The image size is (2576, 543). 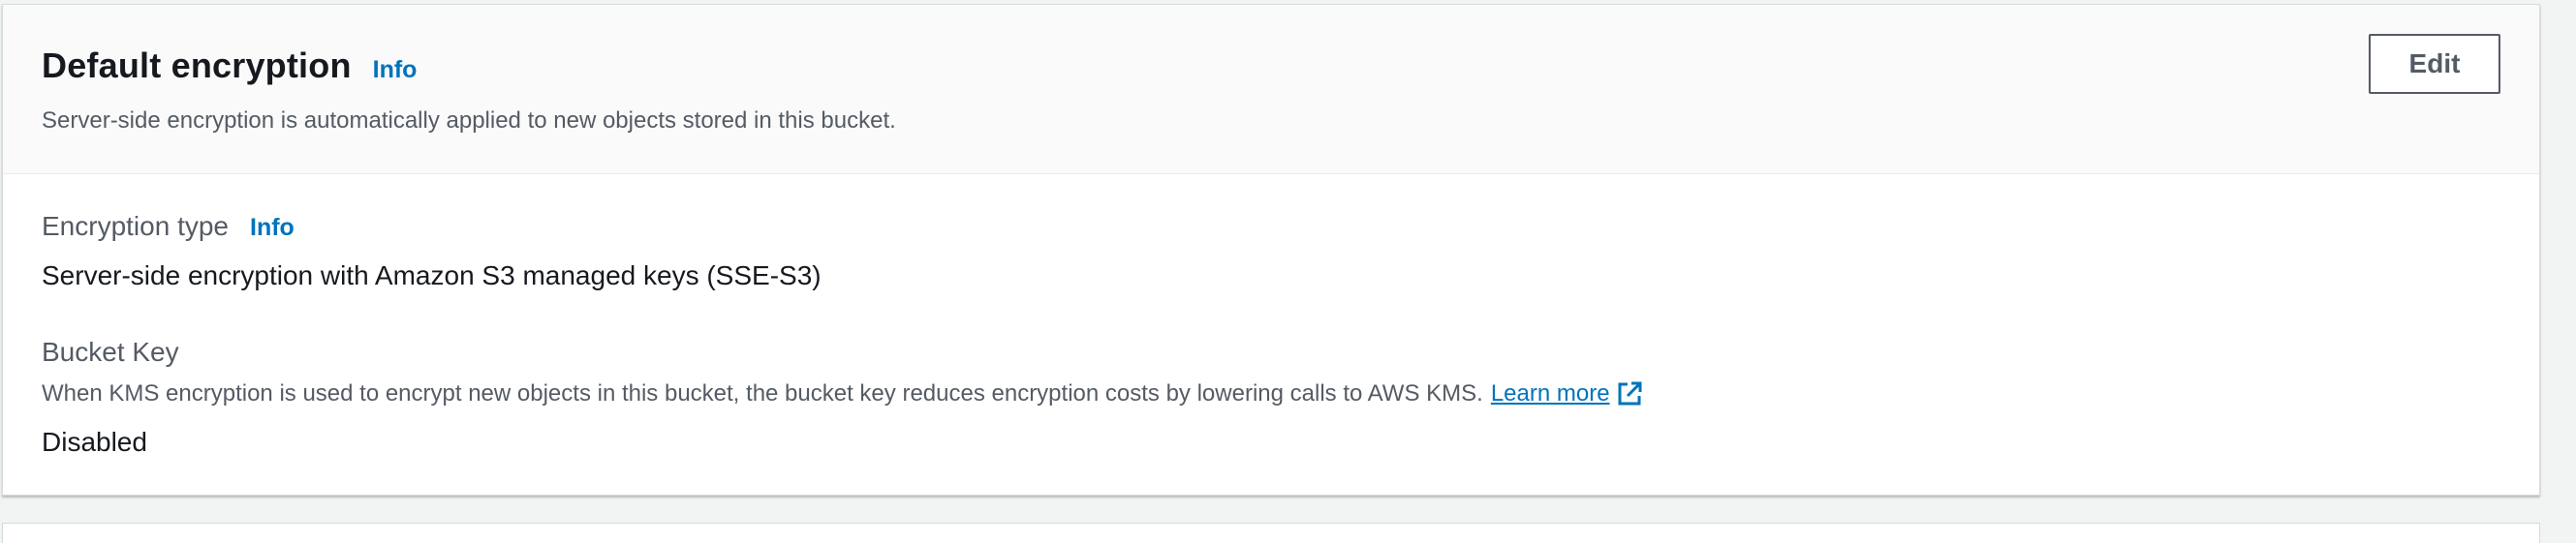 I want to click on bucket-key-label: Bucket Key, so click(x=110, y=352).